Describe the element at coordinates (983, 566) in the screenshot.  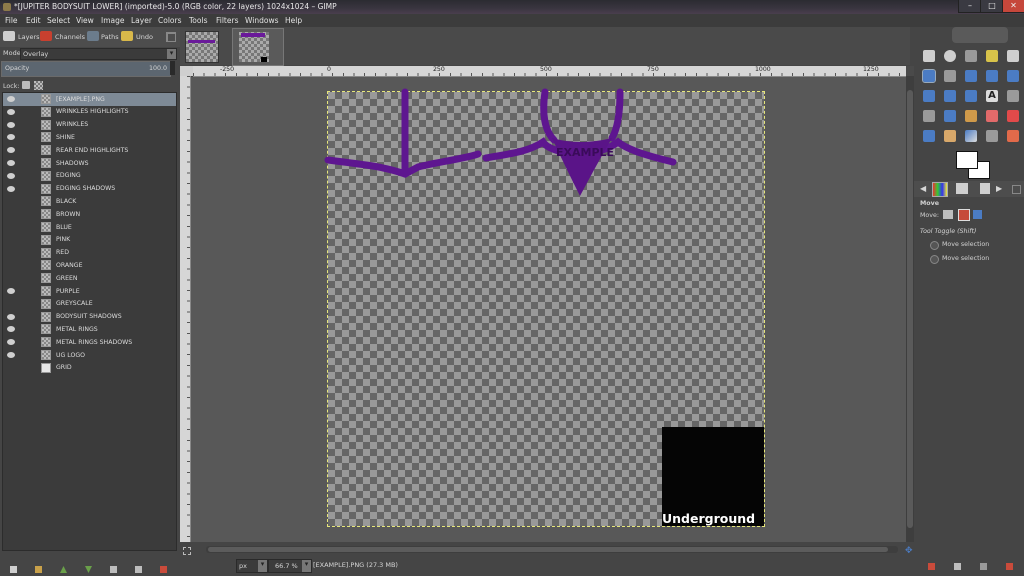
I see `delete-options-icon` at that location.